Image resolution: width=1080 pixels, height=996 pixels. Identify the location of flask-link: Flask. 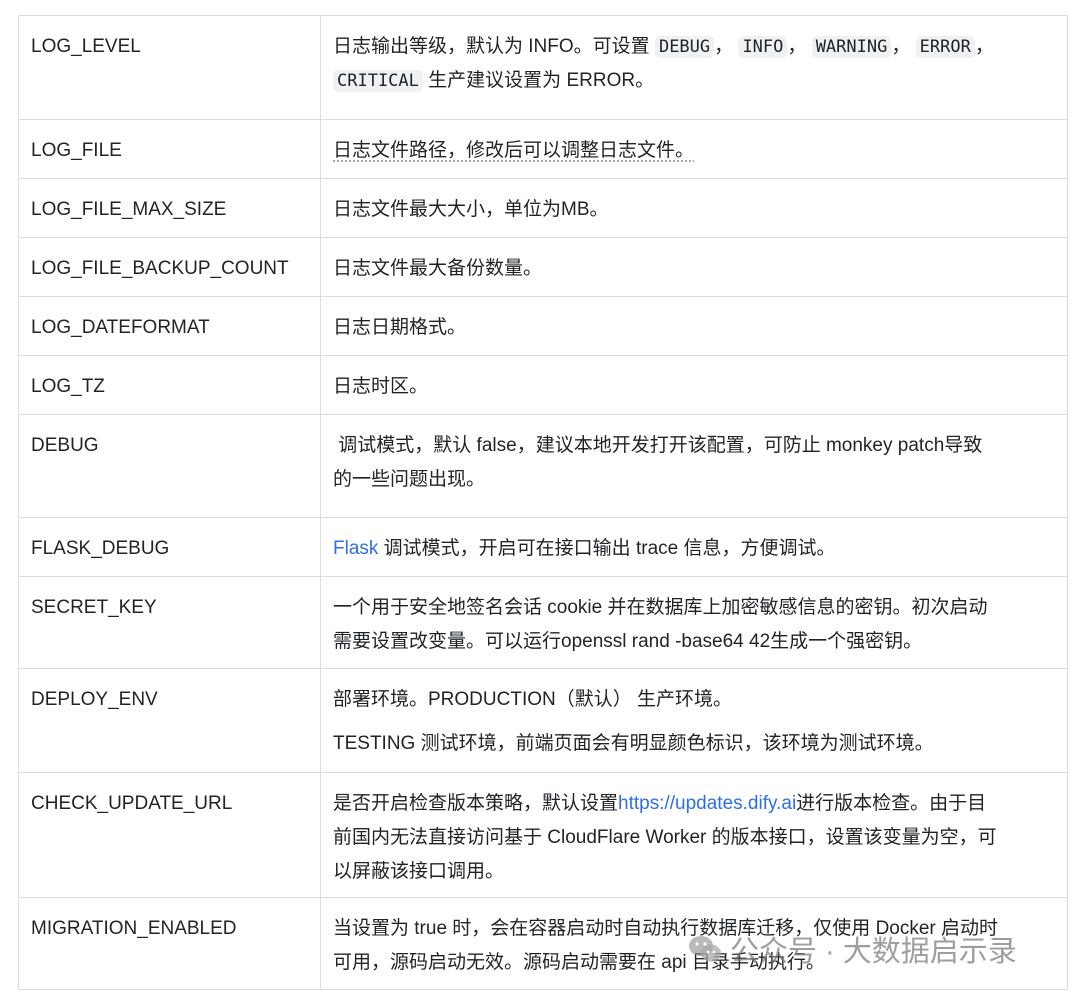
(355, 548).